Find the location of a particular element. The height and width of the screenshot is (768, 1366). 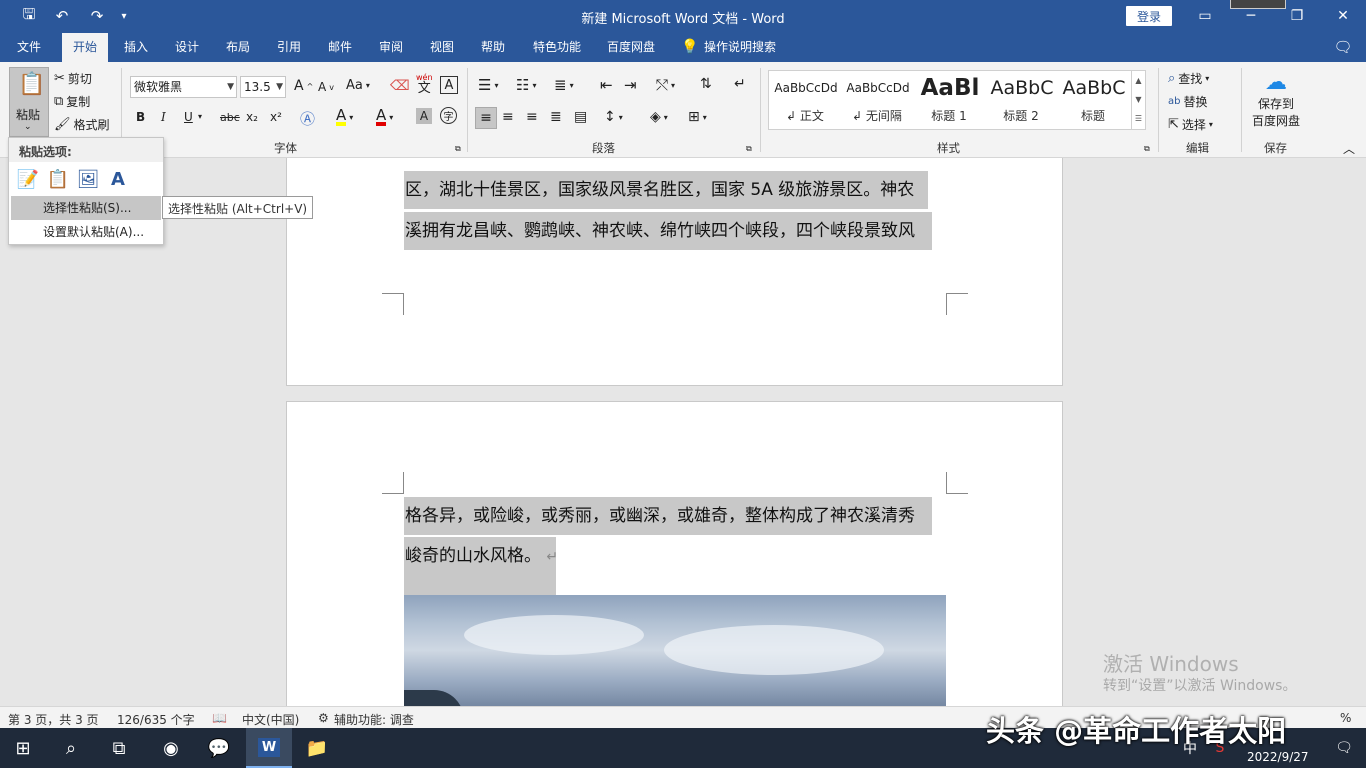

font-size-combo: 13.5 ▼ is located at coordinates (263, 87).